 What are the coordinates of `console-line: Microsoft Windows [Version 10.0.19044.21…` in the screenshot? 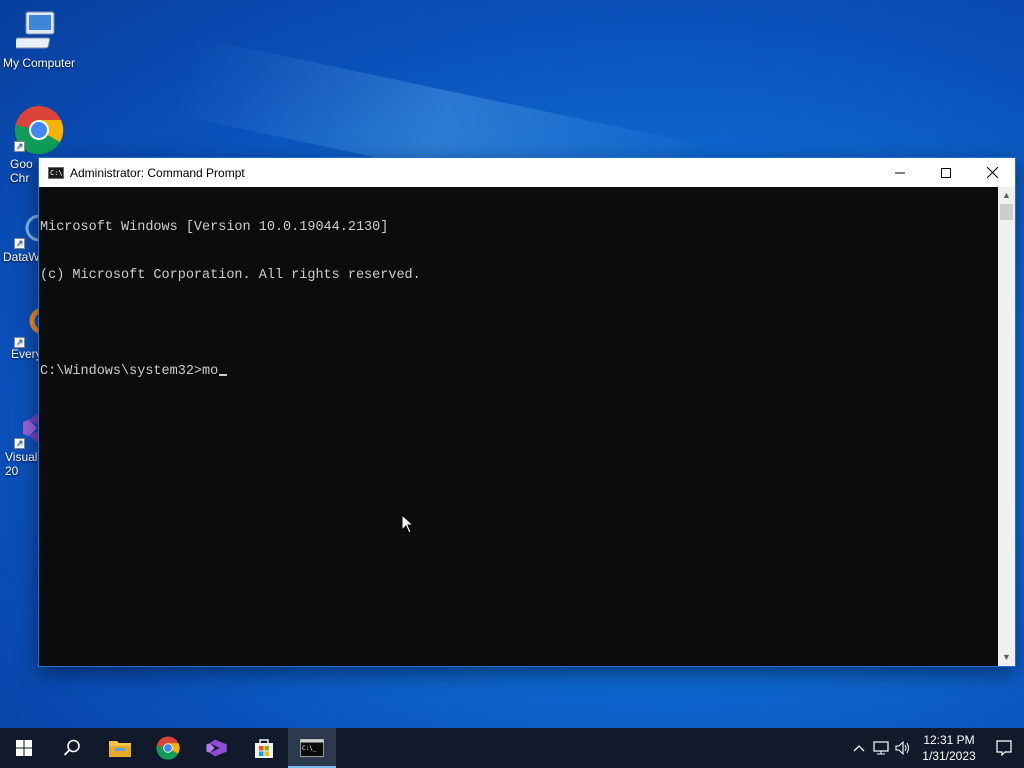 It's located at (214, 227).